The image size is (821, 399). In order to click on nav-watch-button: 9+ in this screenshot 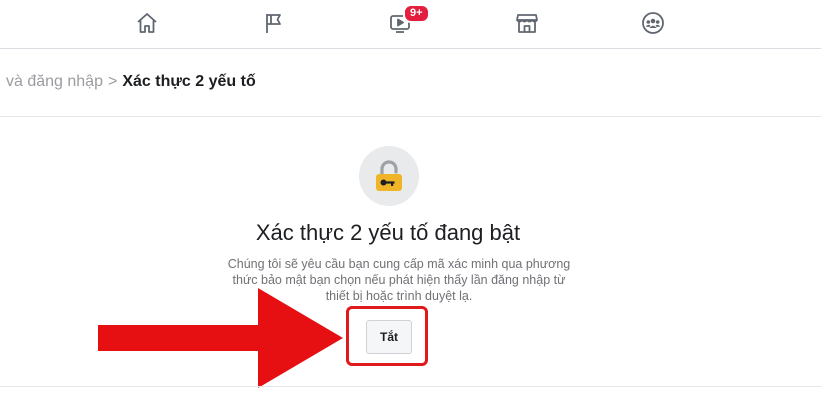, I will do `click(406, 22)`.